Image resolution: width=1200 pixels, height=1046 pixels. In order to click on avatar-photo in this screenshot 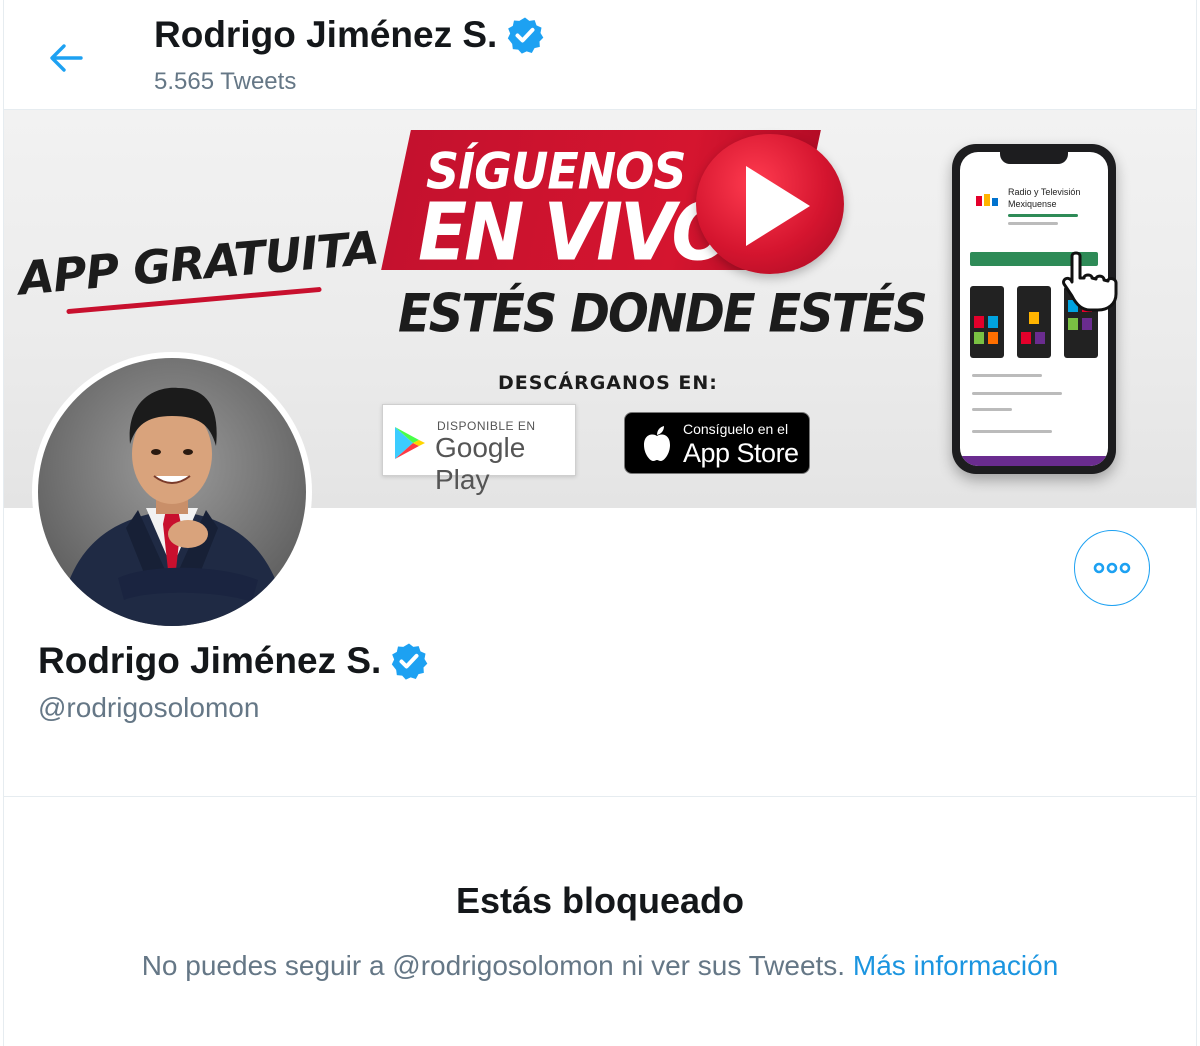, I will do `click(172, 492)`.